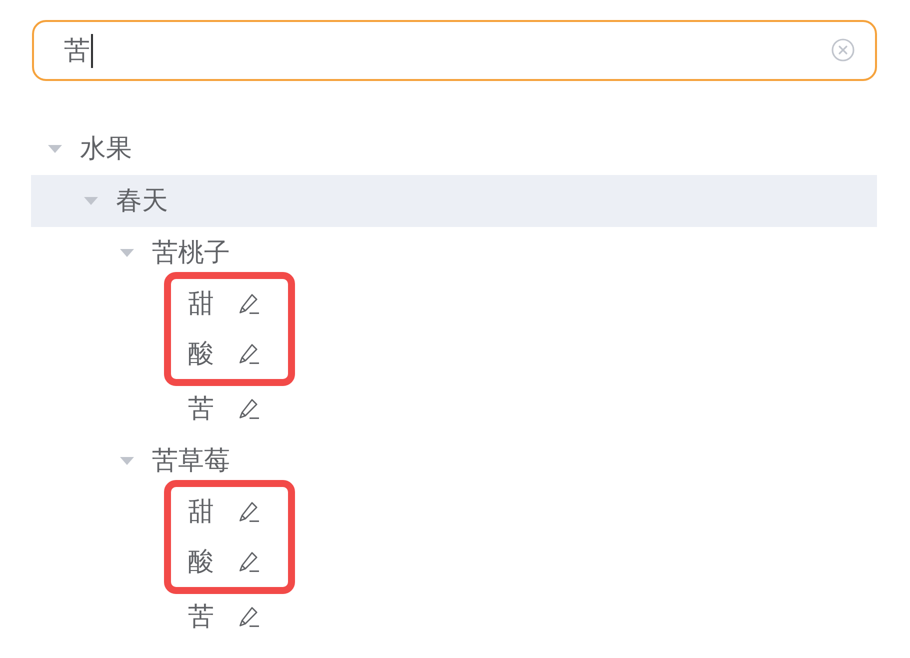 The image size is (910, 658). I want to click on tree-item: 春天, so click(454, 201).